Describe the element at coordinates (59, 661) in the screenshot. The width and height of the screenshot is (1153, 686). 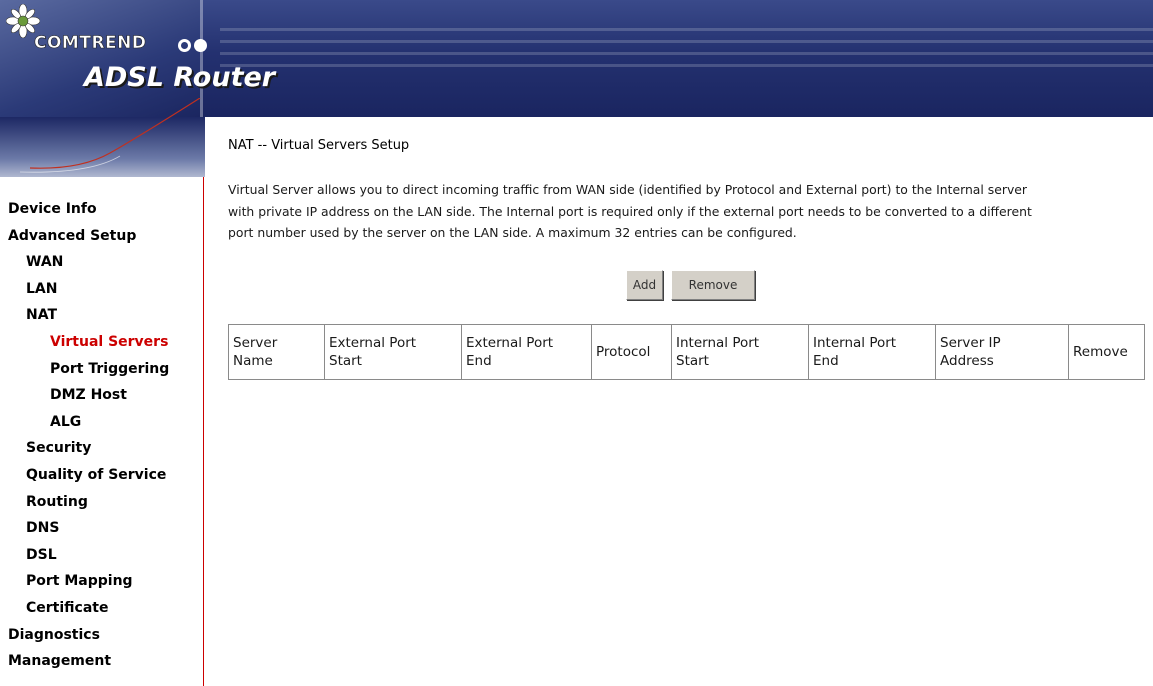
I see `sidebar-item-management: Management` at that location.